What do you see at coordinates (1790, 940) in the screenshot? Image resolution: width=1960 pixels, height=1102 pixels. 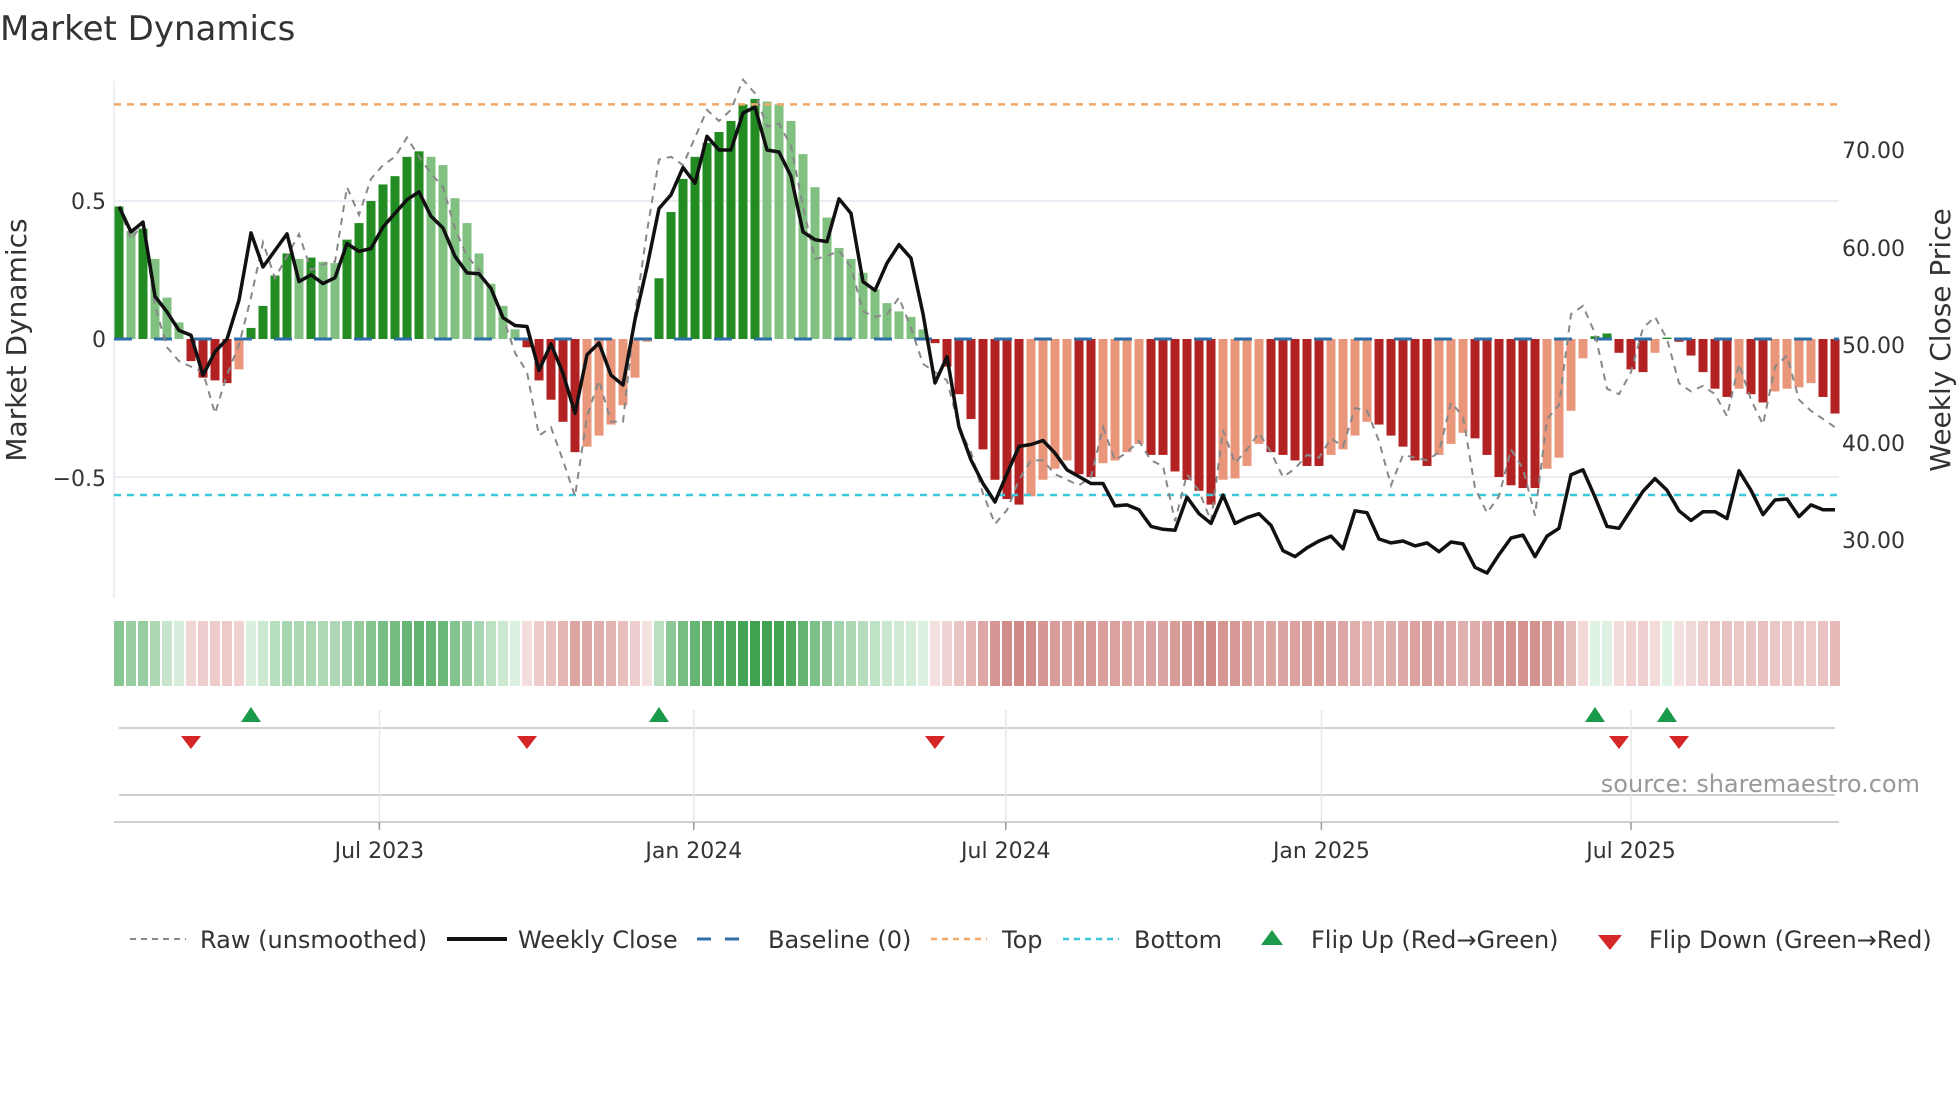 I see `legend-label: Flip Down (Green→Red)` at bounding box center [1790, 940].